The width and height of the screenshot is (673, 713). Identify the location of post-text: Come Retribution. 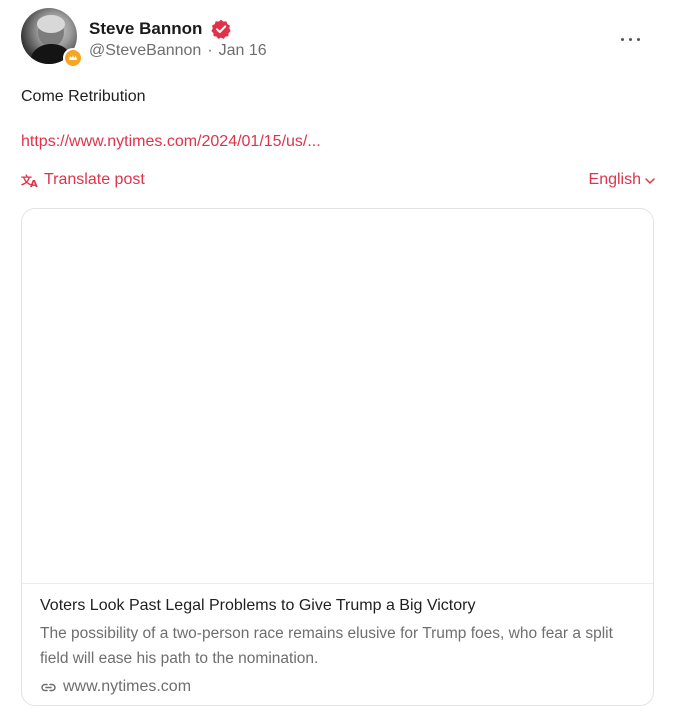
(83, 96).